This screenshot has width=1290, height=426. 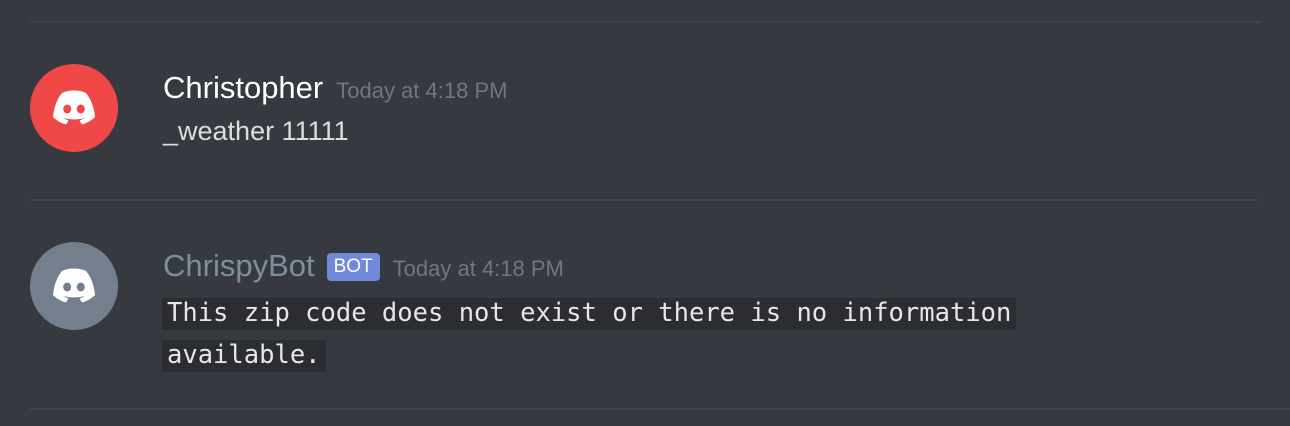 I want to click on message-header: ChrispyBot BOT Today at 4:18 PM, so click(x=363, y=266).